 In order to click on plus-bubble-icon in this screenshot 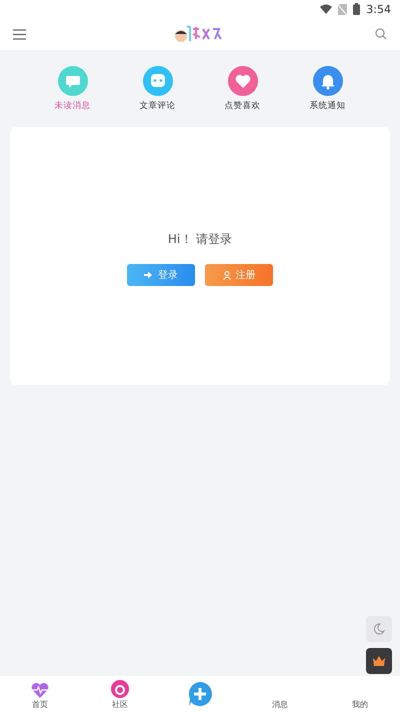, I will do `click(200, 694)`.